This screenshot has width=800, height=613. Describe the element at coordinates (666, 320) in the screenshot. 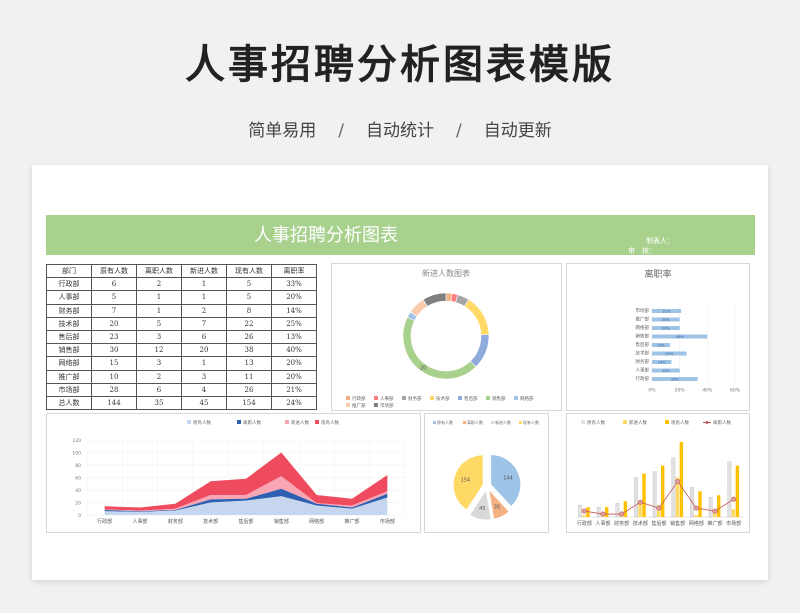

I see `data-label: 20%` at that location.